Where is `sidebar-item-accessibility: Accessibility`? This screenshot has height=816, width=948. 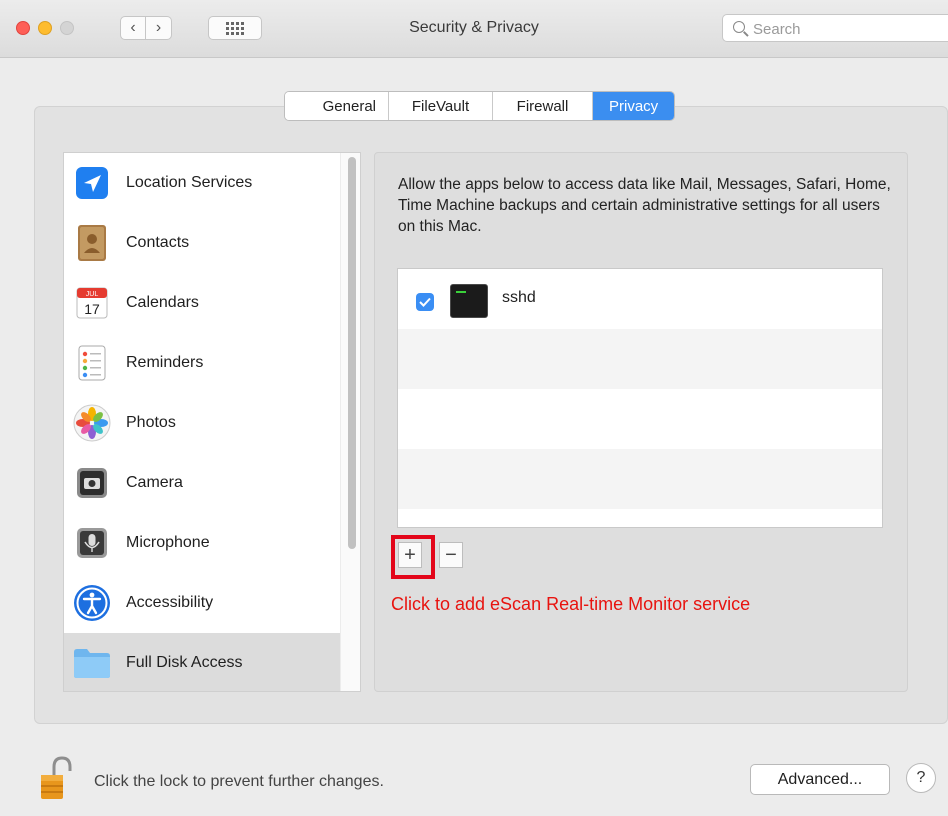 sidebar-item-accessibility: Accessibility is located at coordinates (202, 603).